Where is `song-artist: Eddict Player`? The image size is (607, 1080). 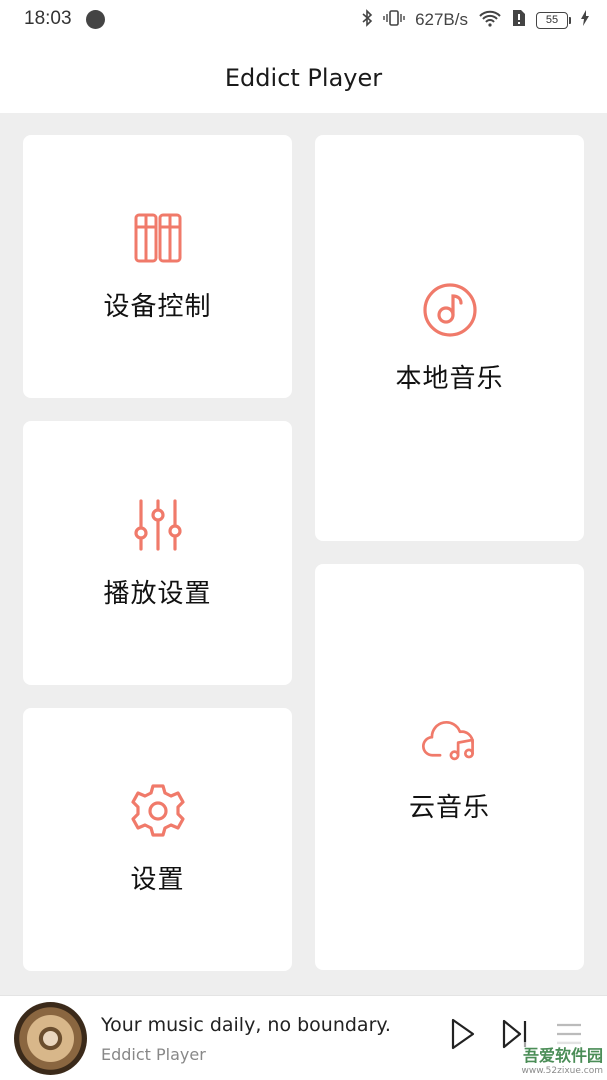
song-artist: Eddict Player is located at coordinates (153, 1054).